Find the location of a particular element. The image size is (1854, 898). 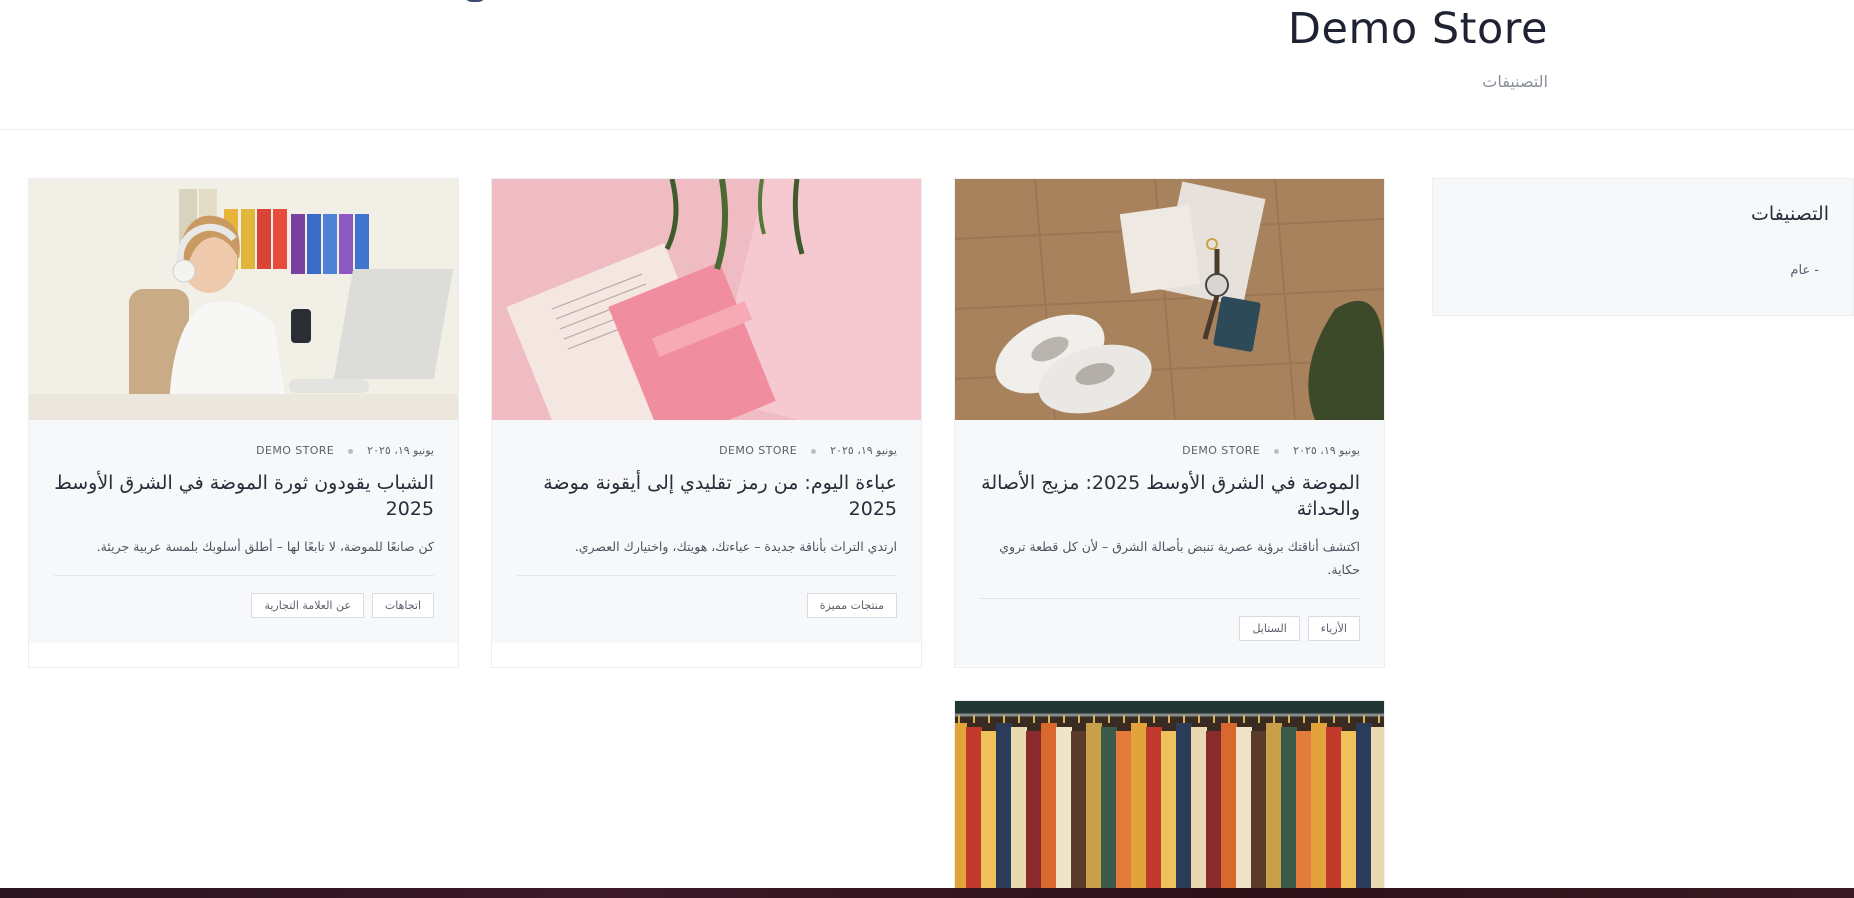

store-title: Demo Store is located at coordinates (1418, 29).